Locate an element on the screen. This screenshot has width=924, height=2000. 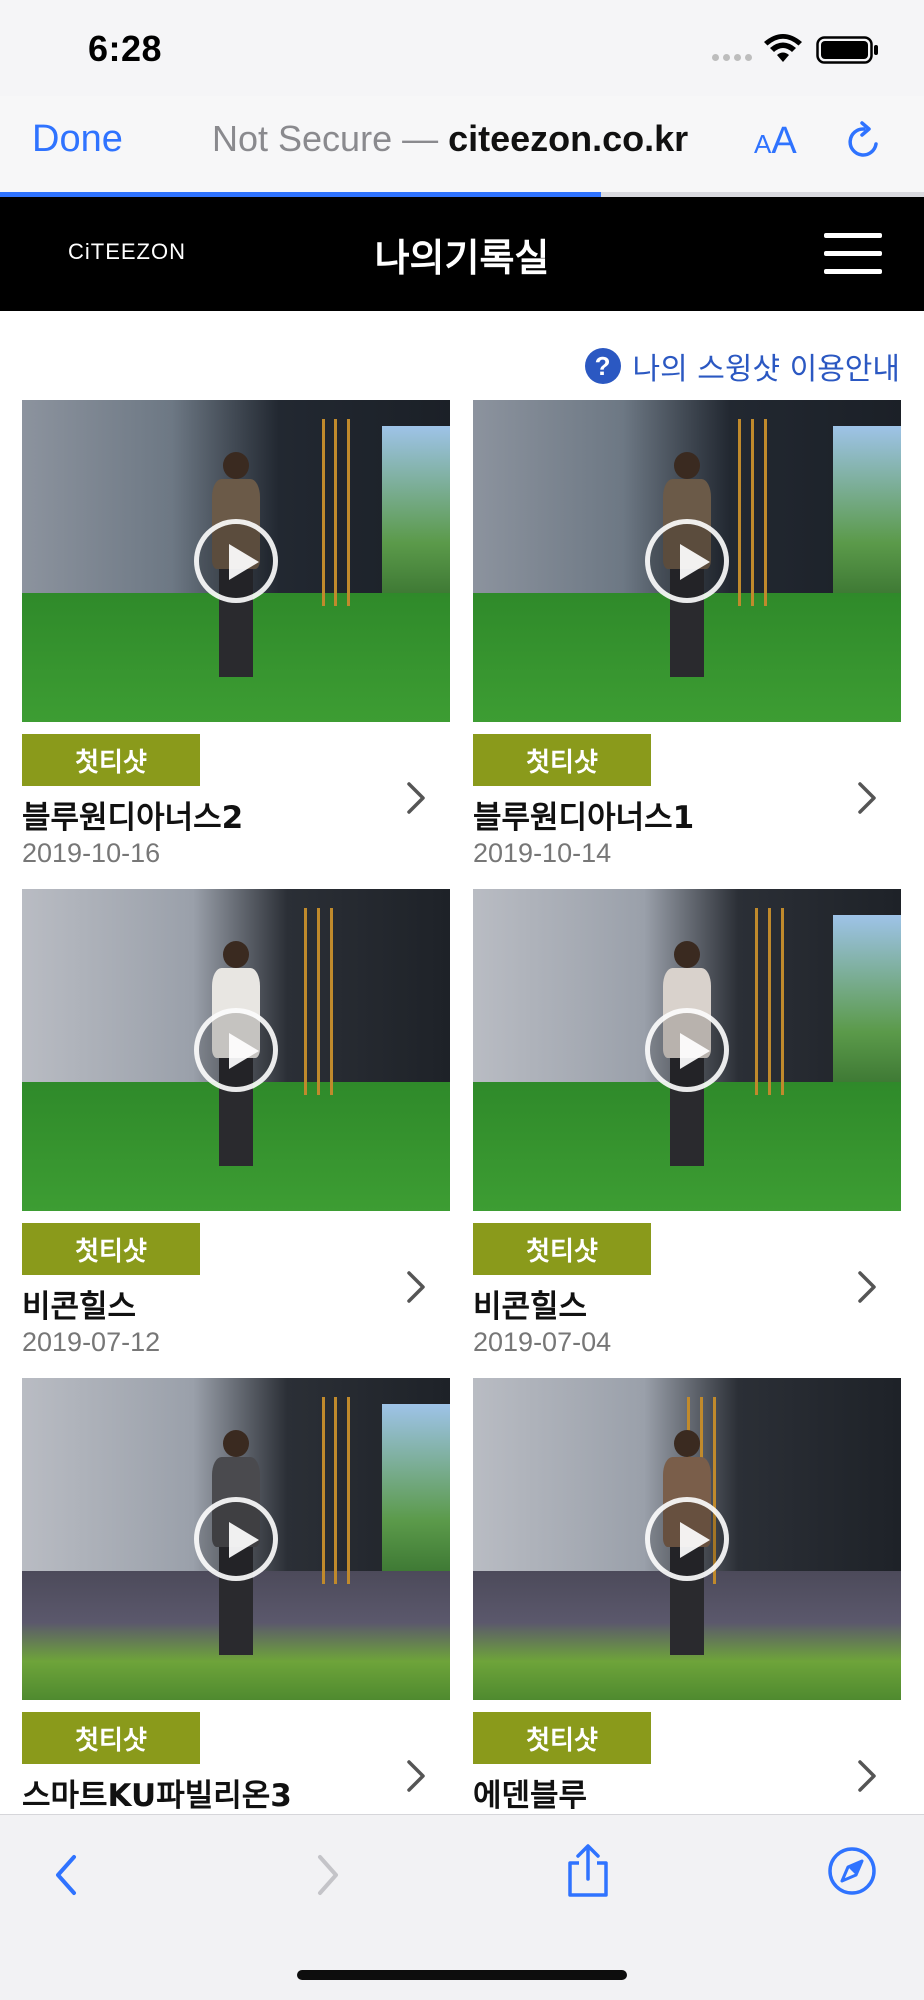
back-button is located at coordinates (66, 1876).